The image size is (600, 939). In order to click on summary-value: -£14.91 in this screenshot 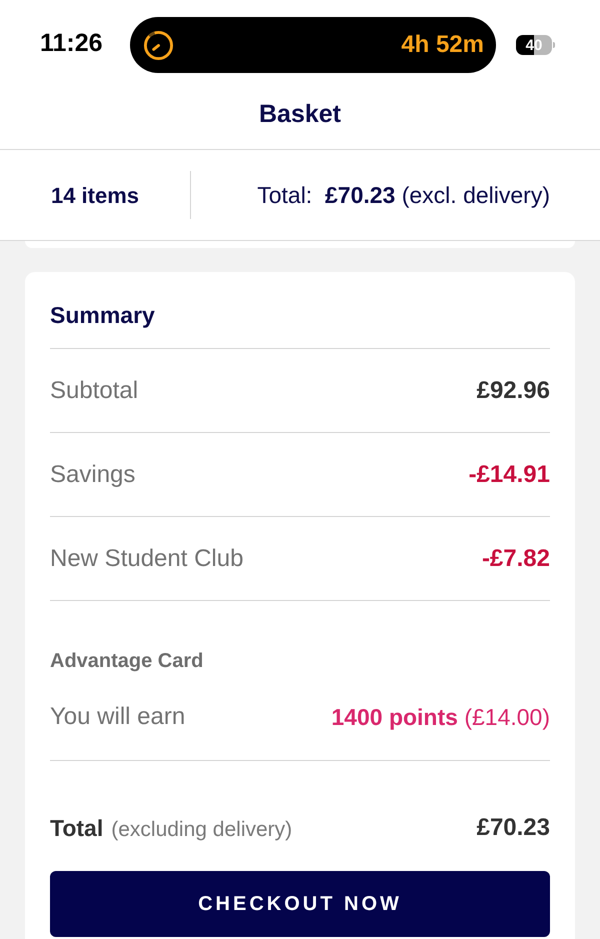, I will do `click(509, 475)`.